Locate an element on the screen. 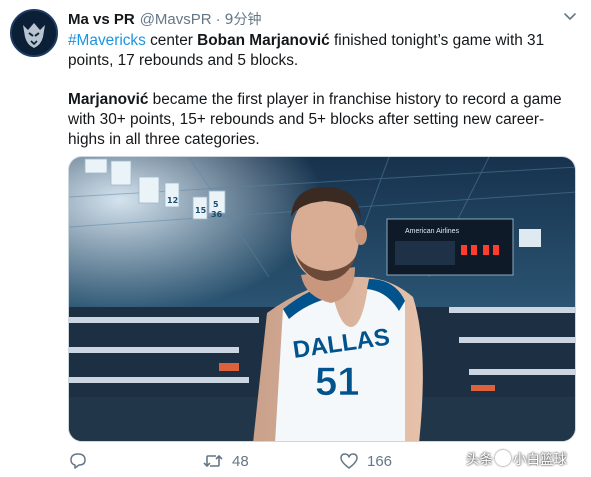 Image resolution: width=591 pixels, height=477 pixels. retweet-icon is located at coordinates (213, 461).